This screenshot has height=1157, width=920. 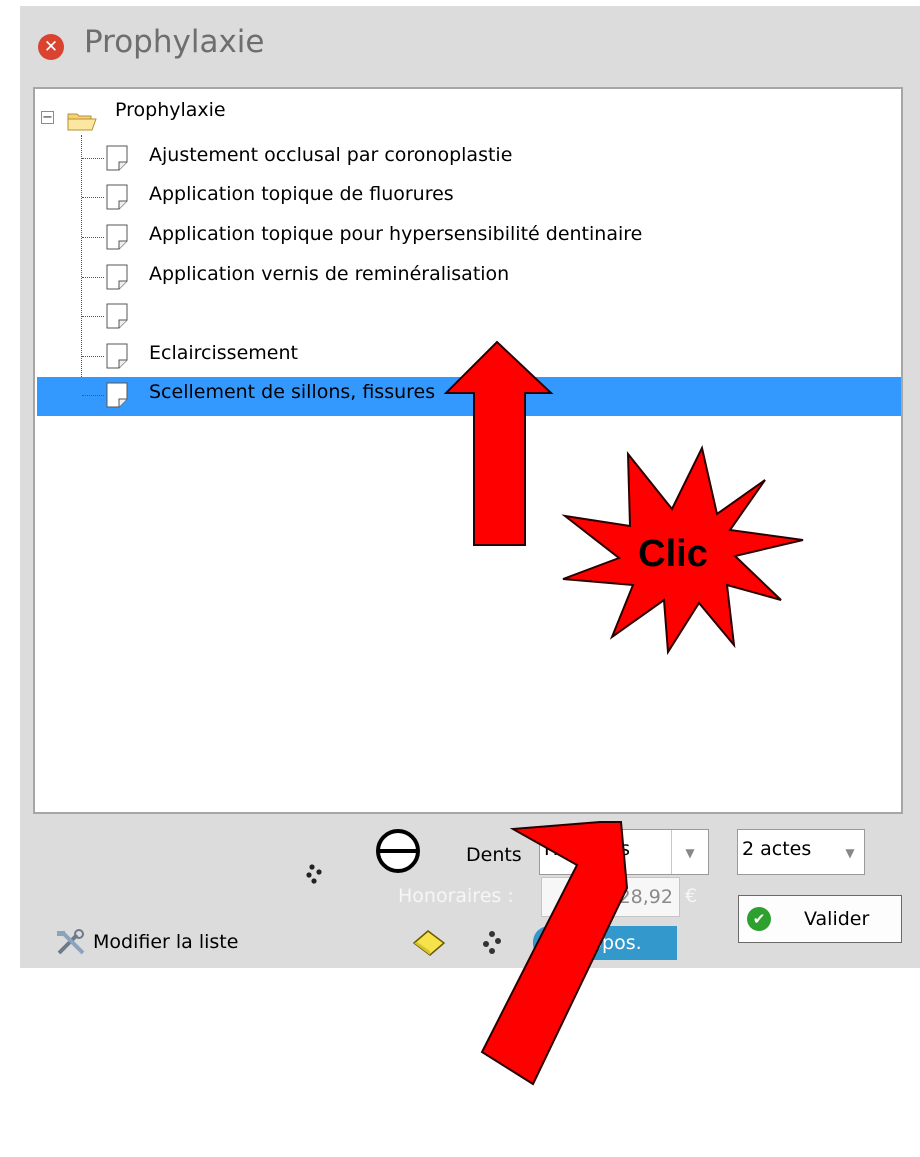 I want to click on dents-label: Dents, so click(x=494, y=855).